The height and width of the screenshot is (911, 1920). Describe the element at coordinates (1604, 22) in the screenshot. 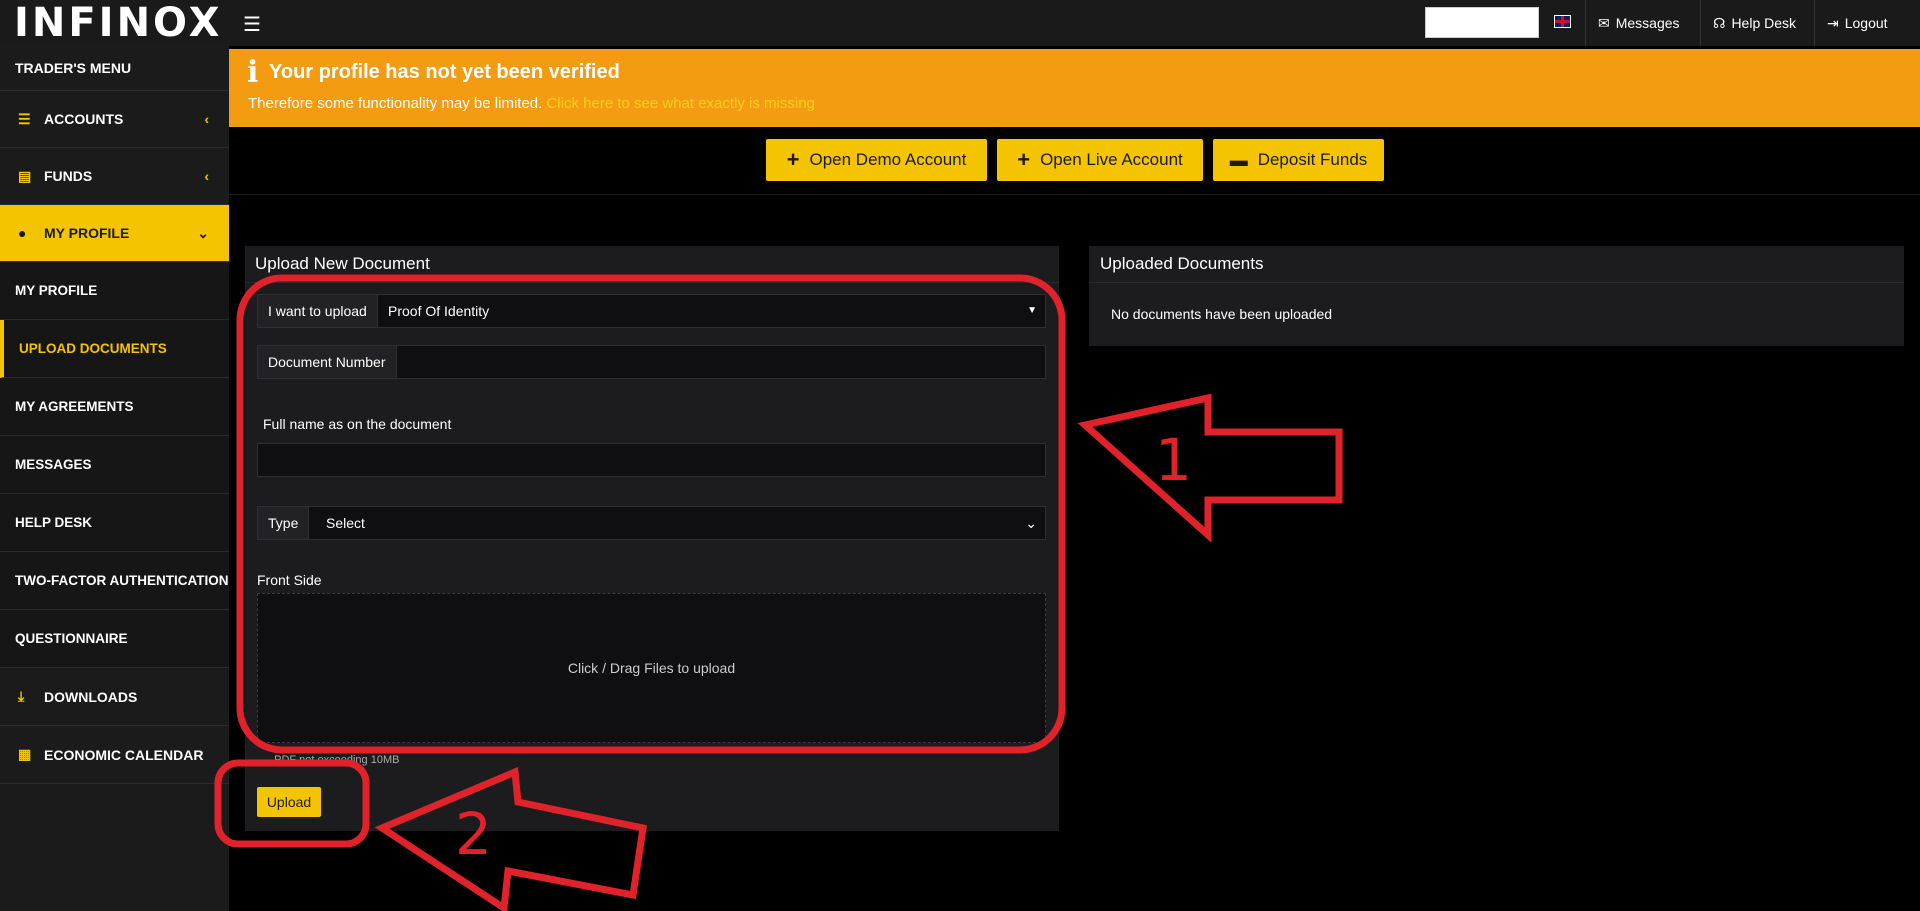

I see `envelope-icon: ✉` at that location.